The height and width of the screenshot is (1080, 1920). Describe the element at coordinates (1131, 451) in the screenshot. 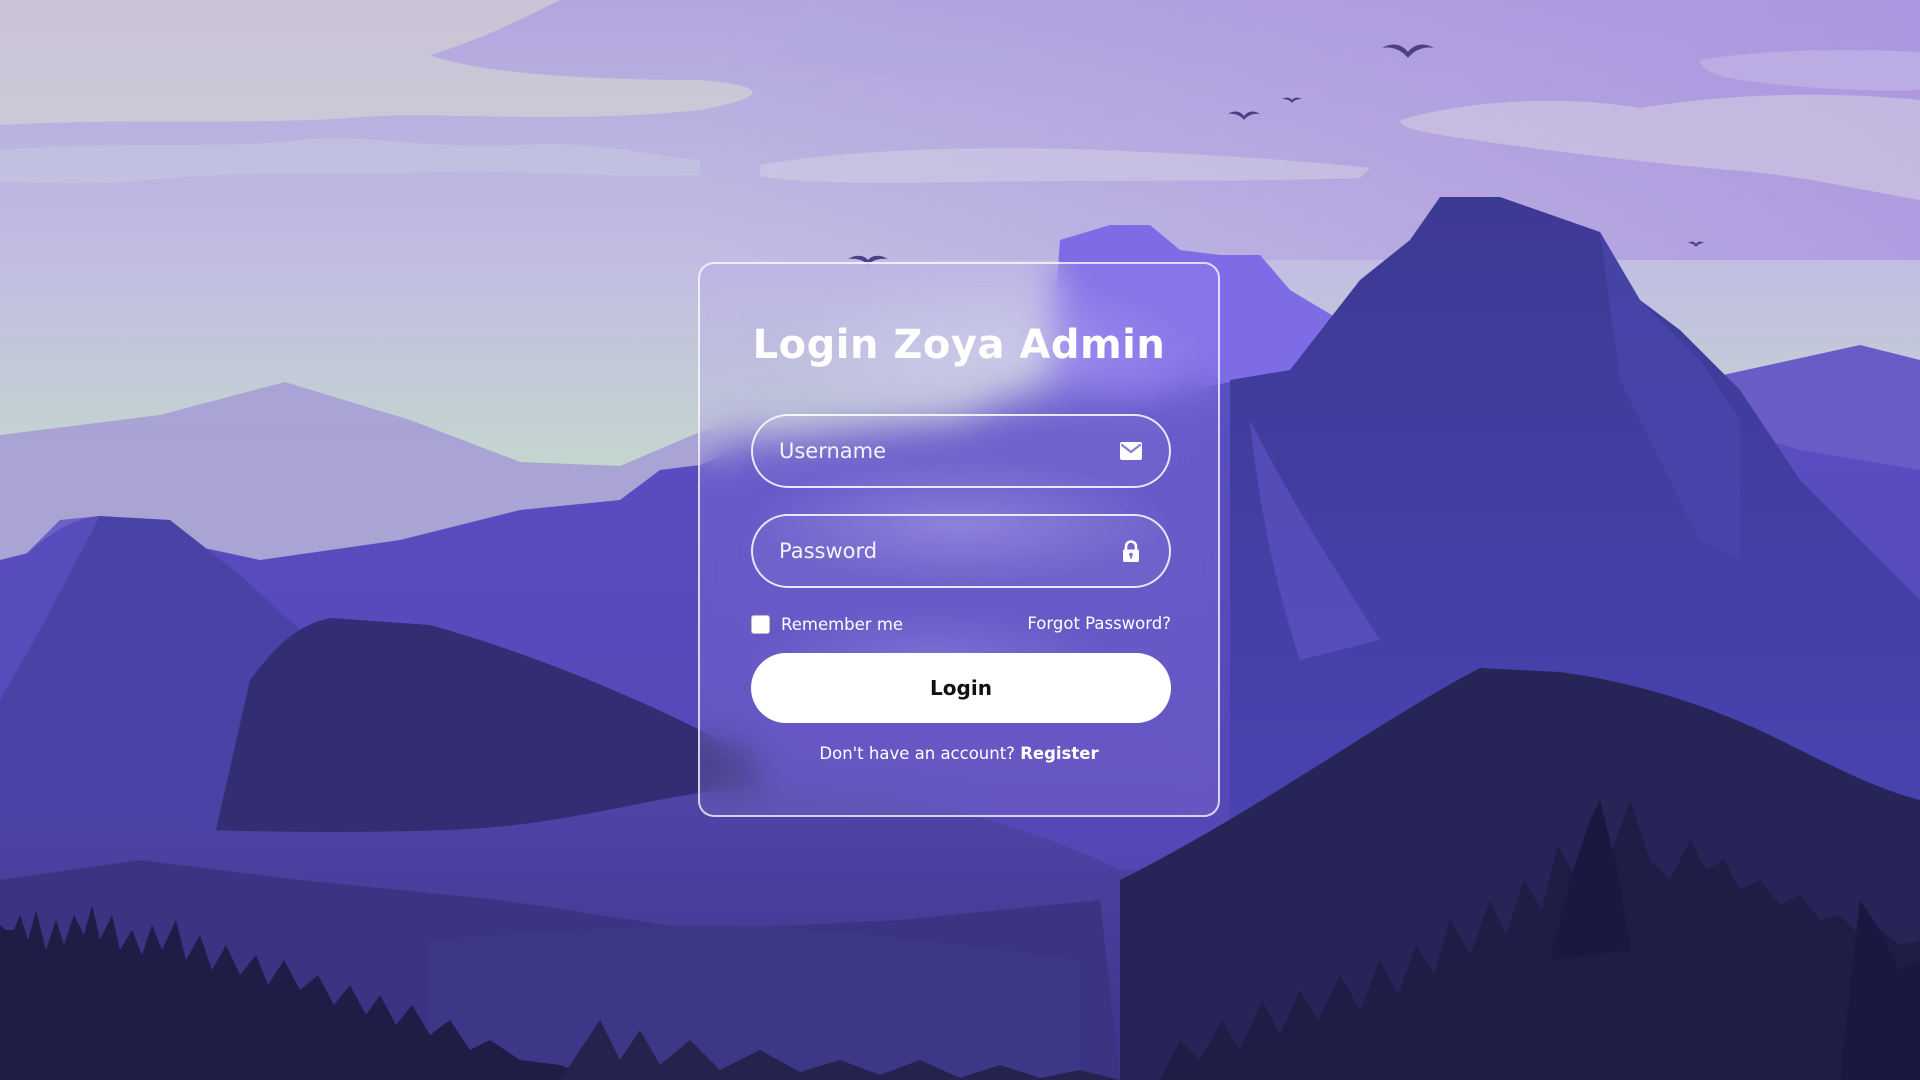

I see `envelope-icon` at that location.